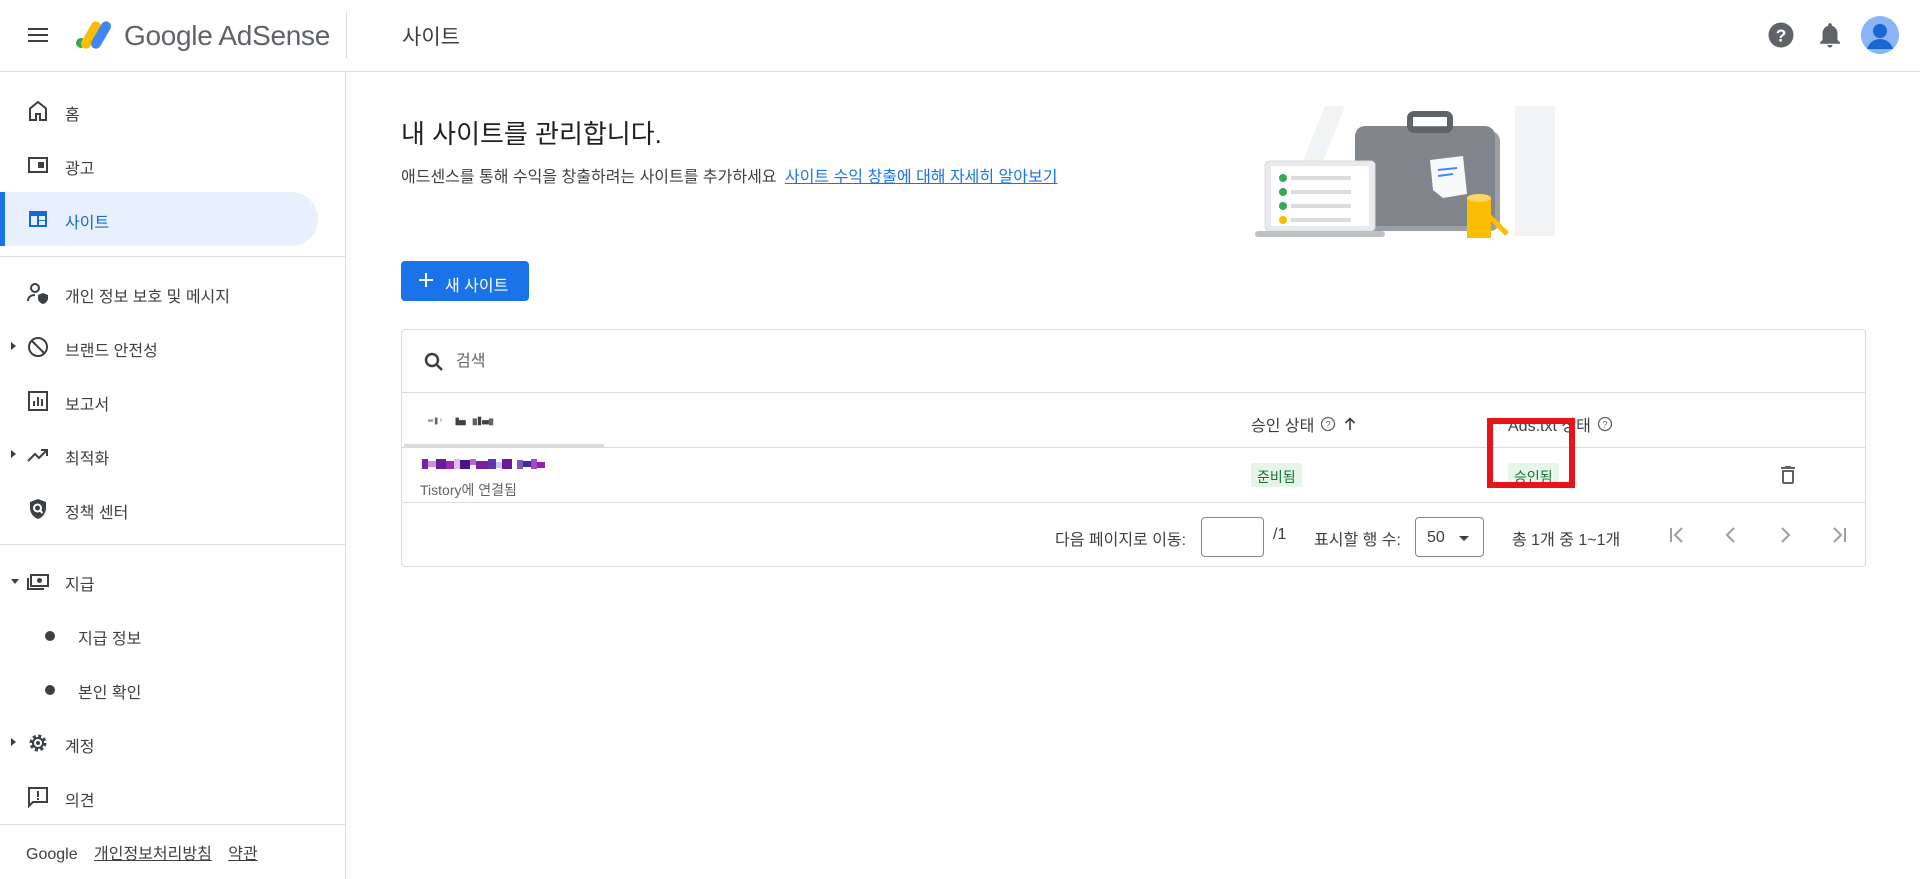  What do you see at coordinates (159, 797) in the screenshot?
I see `sidebar-item-feedback: 의견` at bounding box center [159, 797].